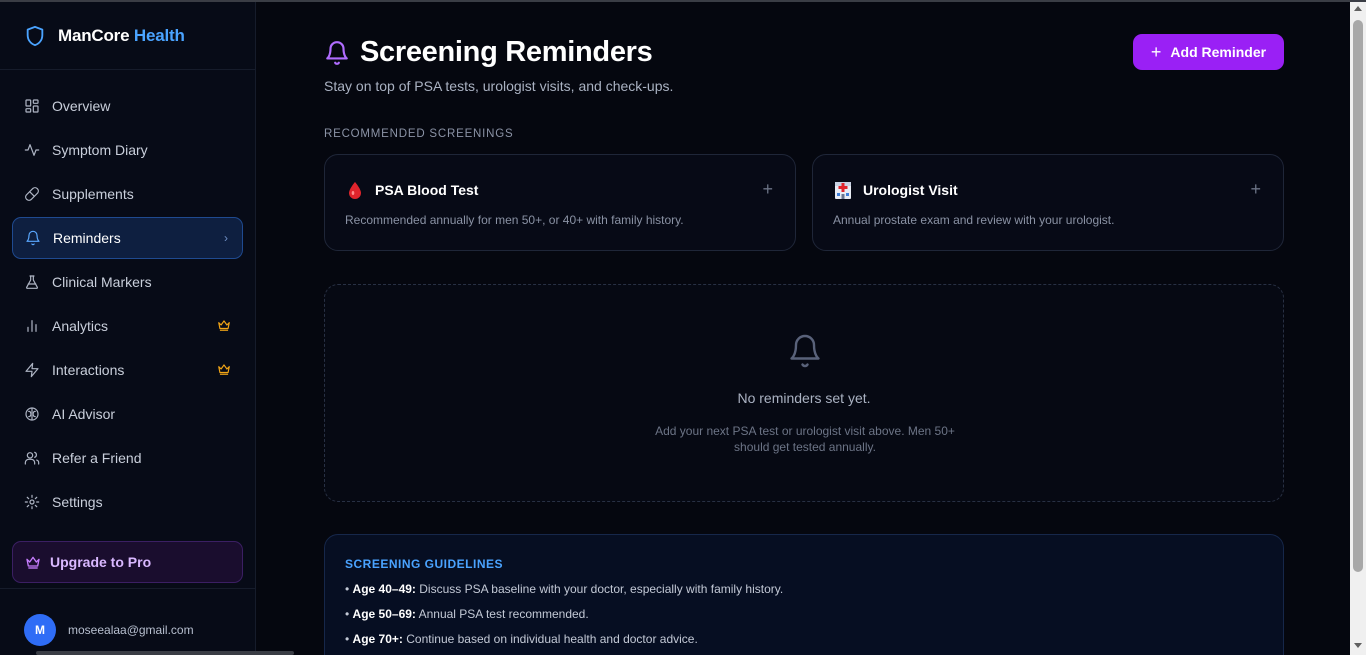 The width and height of the screenshot is (1366, 655). Describe the element at coordinates (384, 614) in the screenshot. I see `guideline-age: Age 50–69:` at that location.